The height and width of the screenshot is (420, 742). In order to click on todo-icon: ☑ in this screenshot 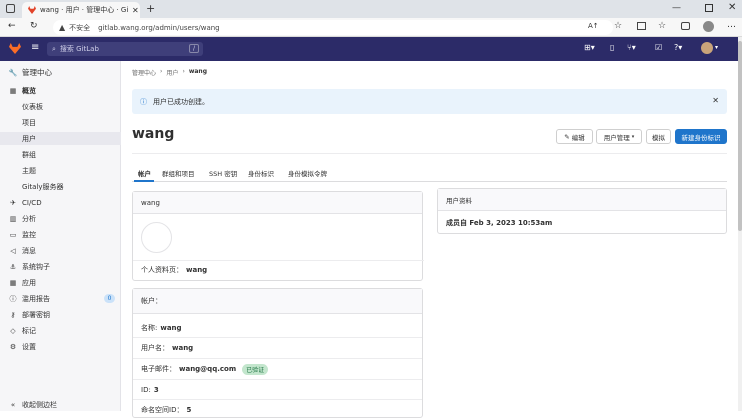, I will do `click(658, 47)`.